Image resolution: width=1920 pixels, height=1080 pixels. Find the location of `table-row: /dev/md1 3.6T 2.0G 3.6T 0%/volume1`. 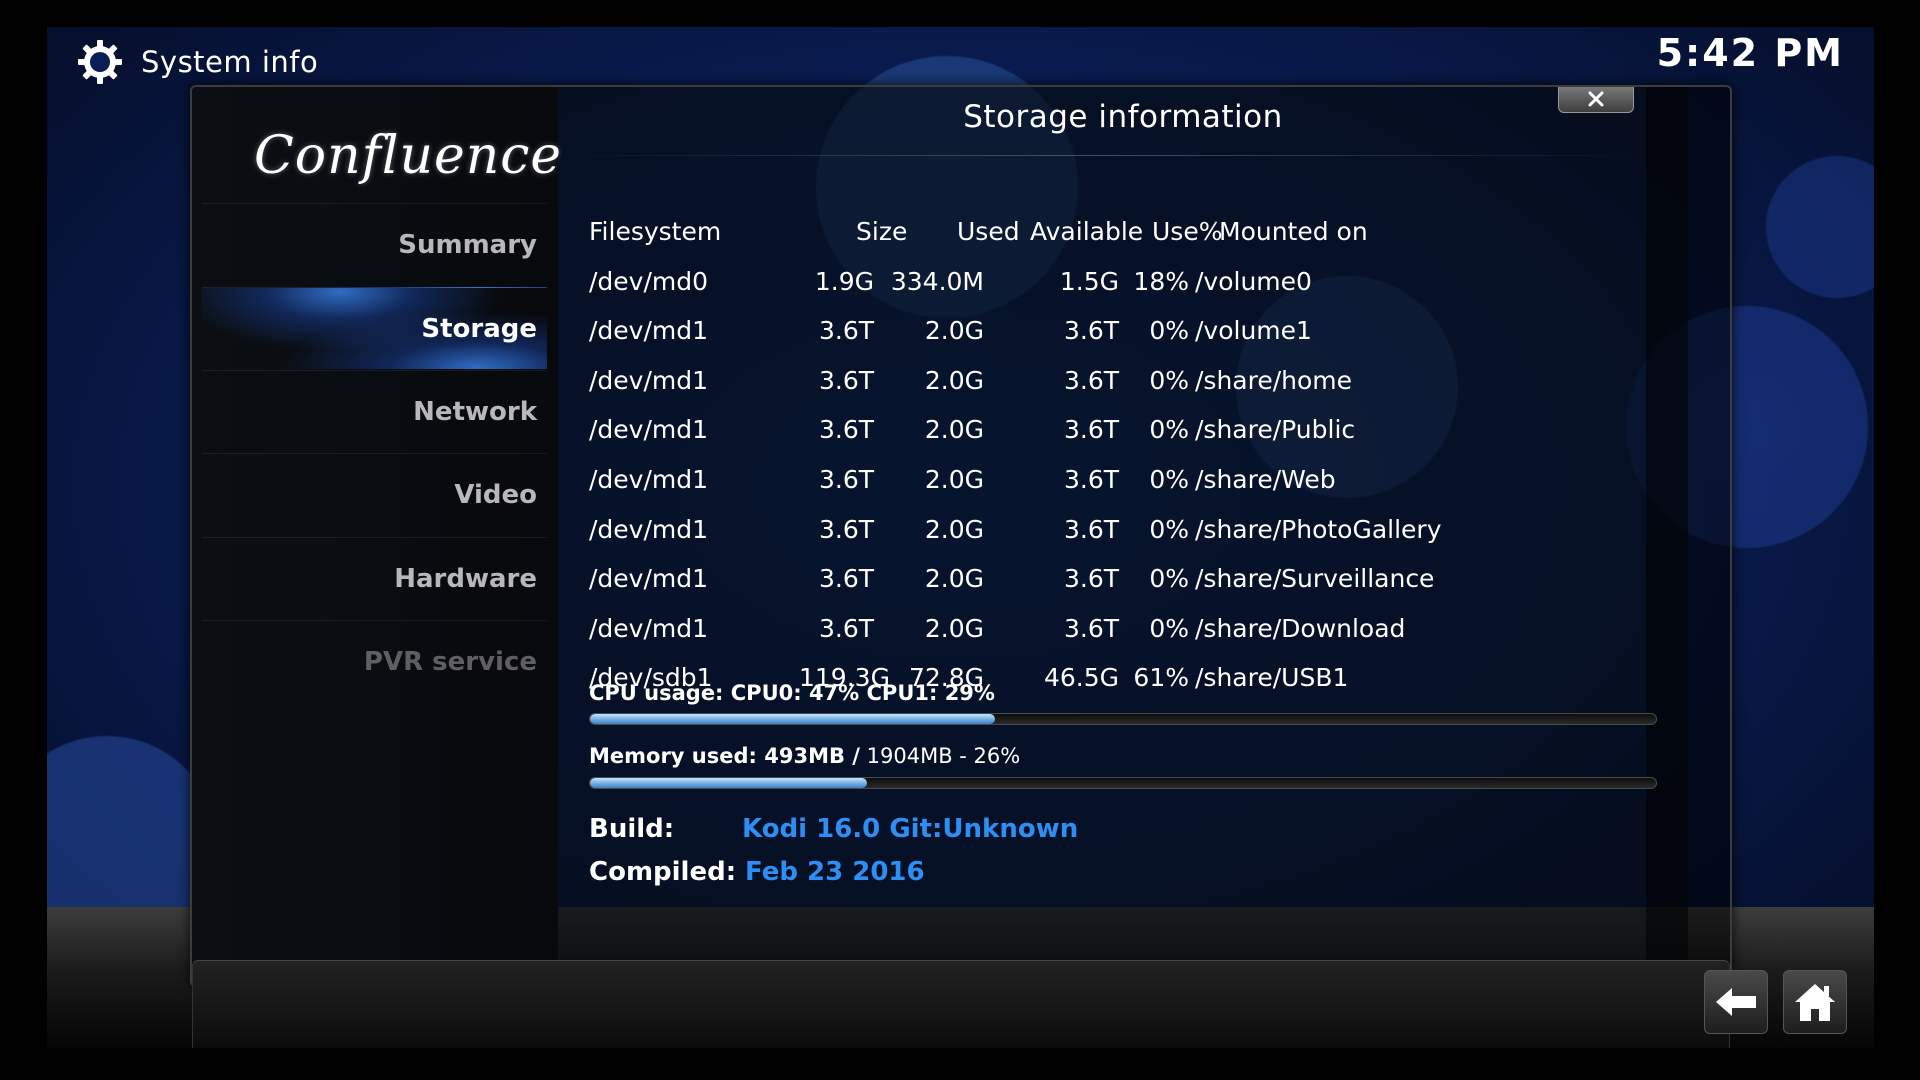

table-row: /dev/md1 3.6T 2.0G 3.6T 0%/volume1 is located at coordinates (1114, 341).